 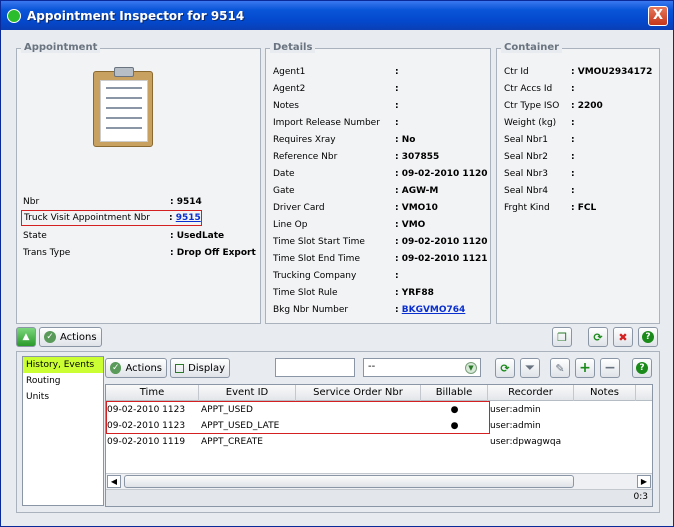 I want to click on seal-nbr3-label: Seal Nbr3, so click(x=526, y=174).